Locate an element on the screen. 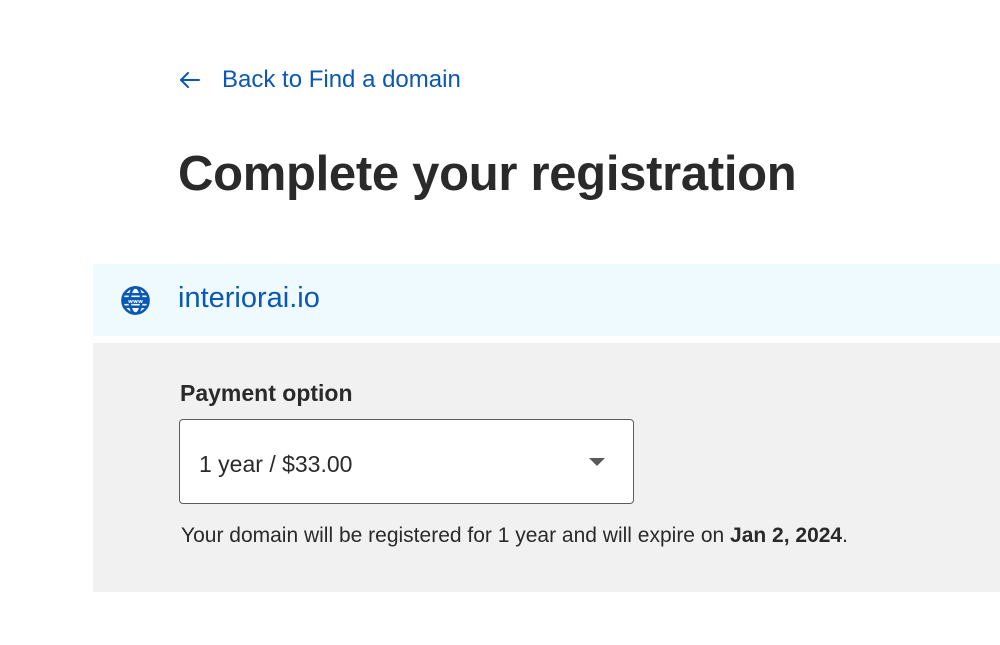 The image size is (1000, 645). payment-option-selected-value: 1 year / $33.00 is located at coordinates (276, 464).